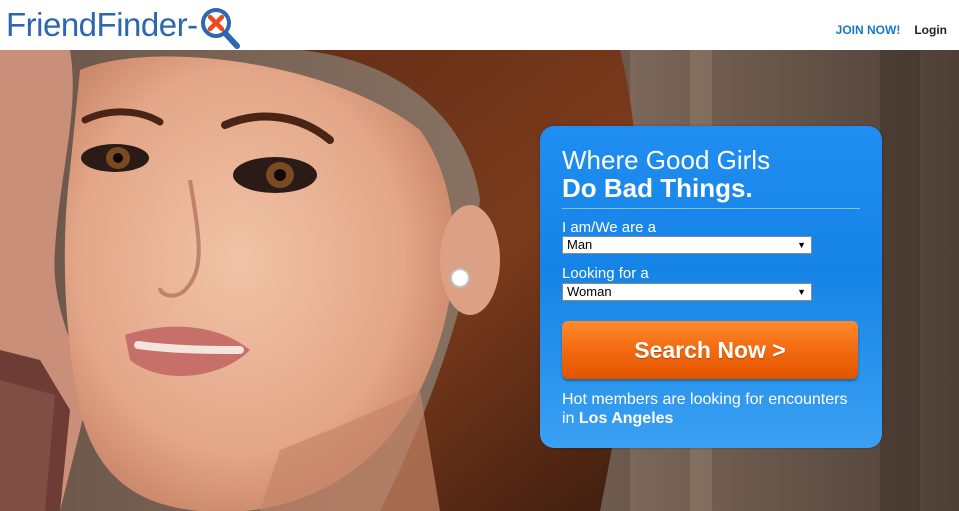  What do you see at coordinates (580, 244) in the screenshot?
I see `iam-select-value: Man` at bounding box center [580, 244].